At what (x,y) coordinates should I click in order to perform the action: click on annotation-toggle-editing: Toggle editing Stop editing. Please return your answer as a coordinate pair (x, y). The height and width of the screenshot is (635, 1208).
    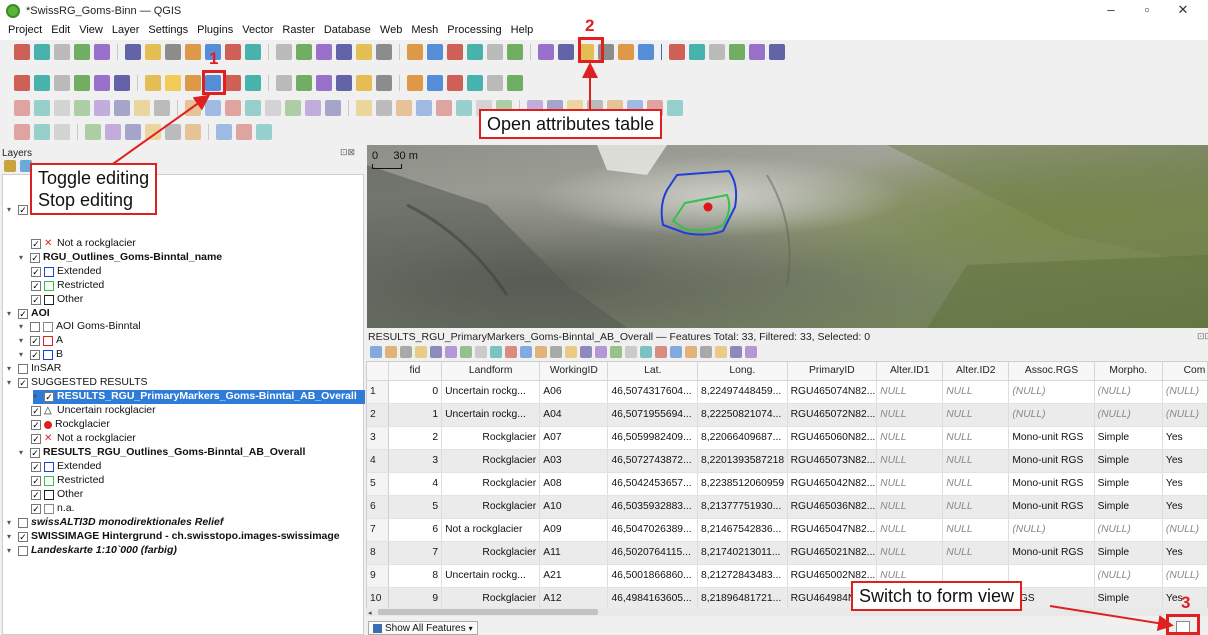
    Looking at the image, I should click on (94, 189).